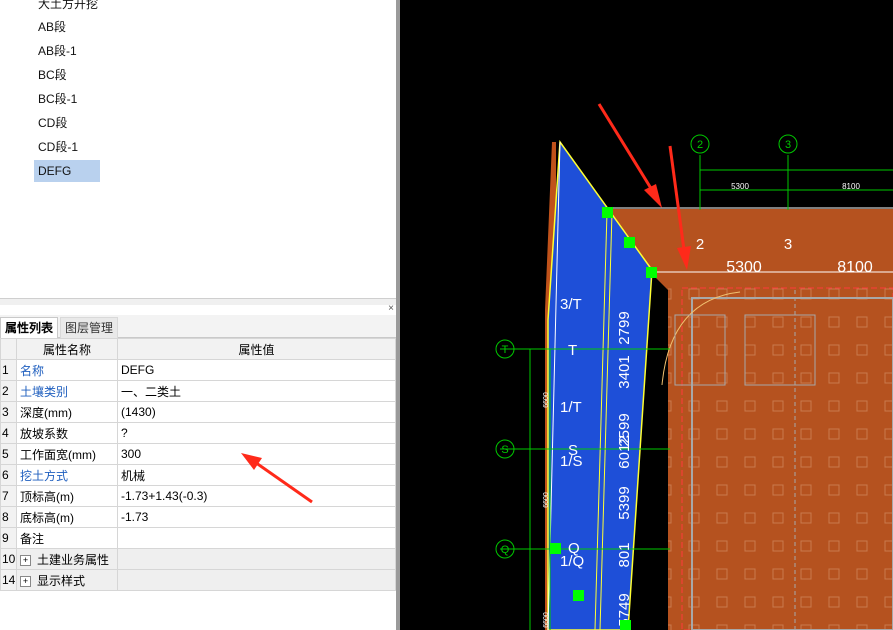 The image size is (893, 630). What do you see at coordinates (572, 350) in the screenshot?
I see `gridline-label: T` at bounding box center [572, 350].